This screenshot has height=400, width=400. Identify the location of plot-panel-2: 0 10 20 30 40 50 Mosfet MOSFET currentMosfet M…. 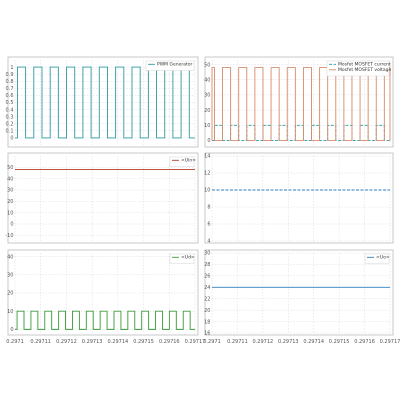
(299, 102).